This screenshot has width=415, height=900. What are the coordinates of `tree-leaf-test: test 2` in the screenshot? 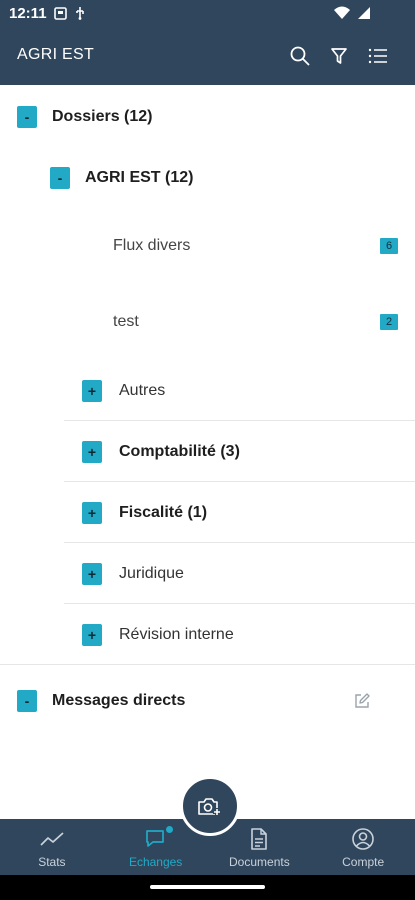 It's located at (207, 322).